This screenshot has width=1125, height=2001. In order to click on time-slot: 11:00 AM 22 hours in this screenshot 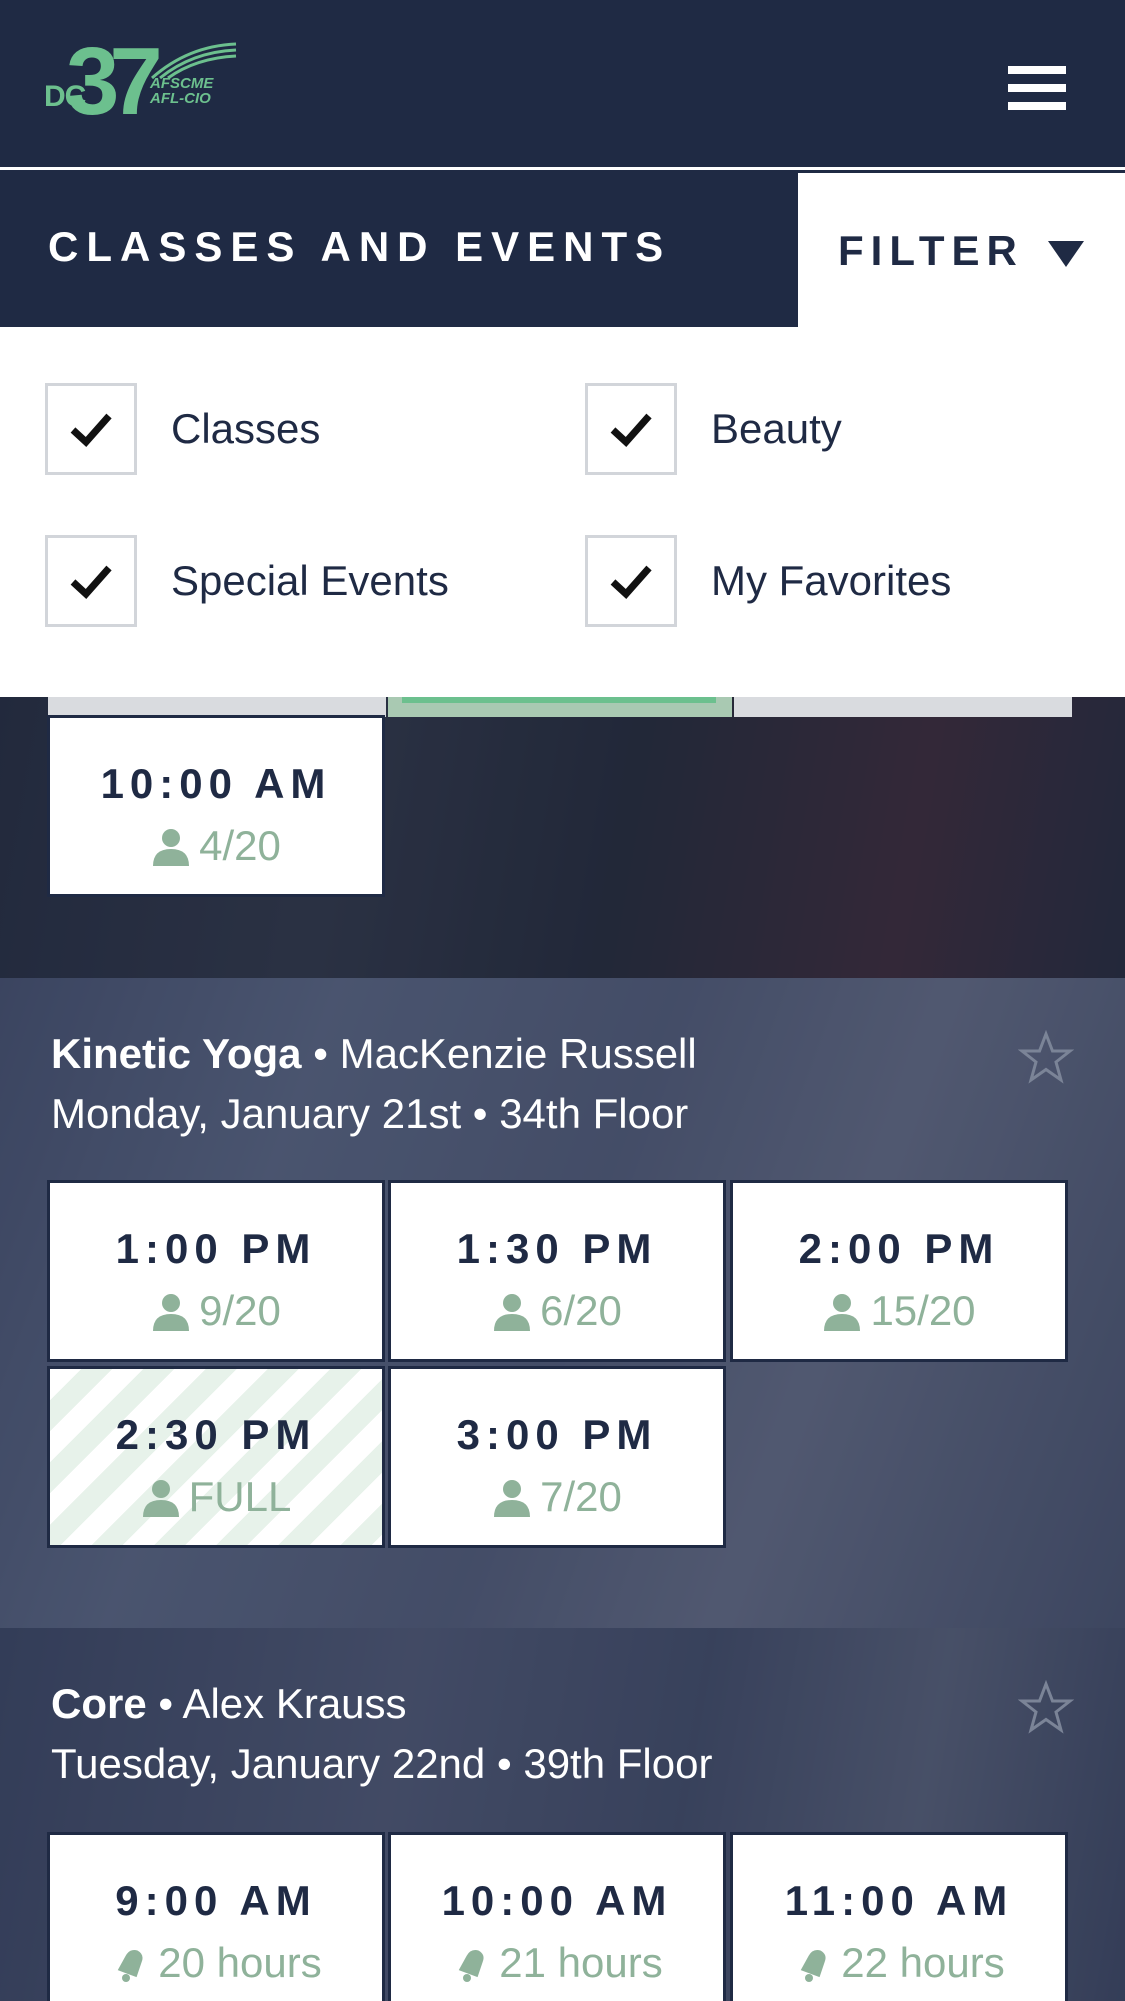, I will do `click(899, 1916)`.